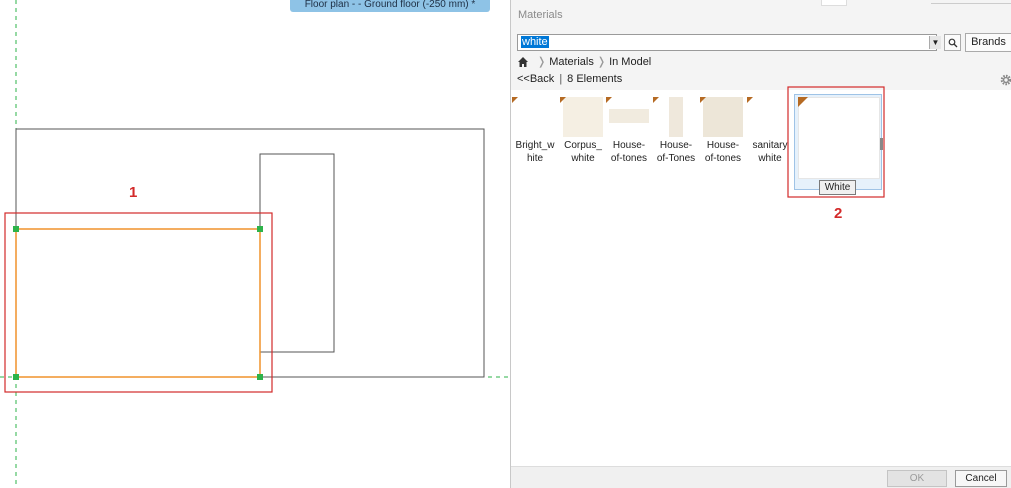 The image size is (1011, 488). What do you see at coordinates (917, 478) in the screenshot?
I see `ok-button: OK` at bounding box center [917, 478].